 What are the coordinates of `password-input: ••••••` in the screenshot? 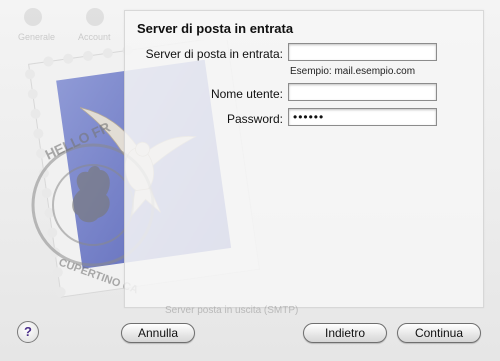 It's located at (362, 117).